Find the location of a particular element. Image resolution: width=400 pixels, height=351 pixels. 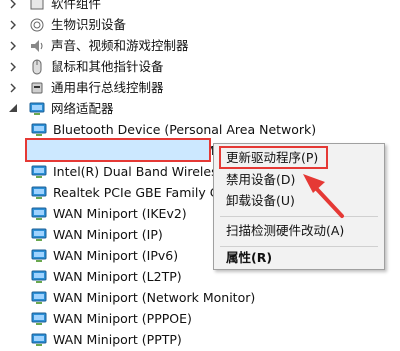

tree-category: 声音、视频和游戏控制器 is located at coordinates (99, 45).